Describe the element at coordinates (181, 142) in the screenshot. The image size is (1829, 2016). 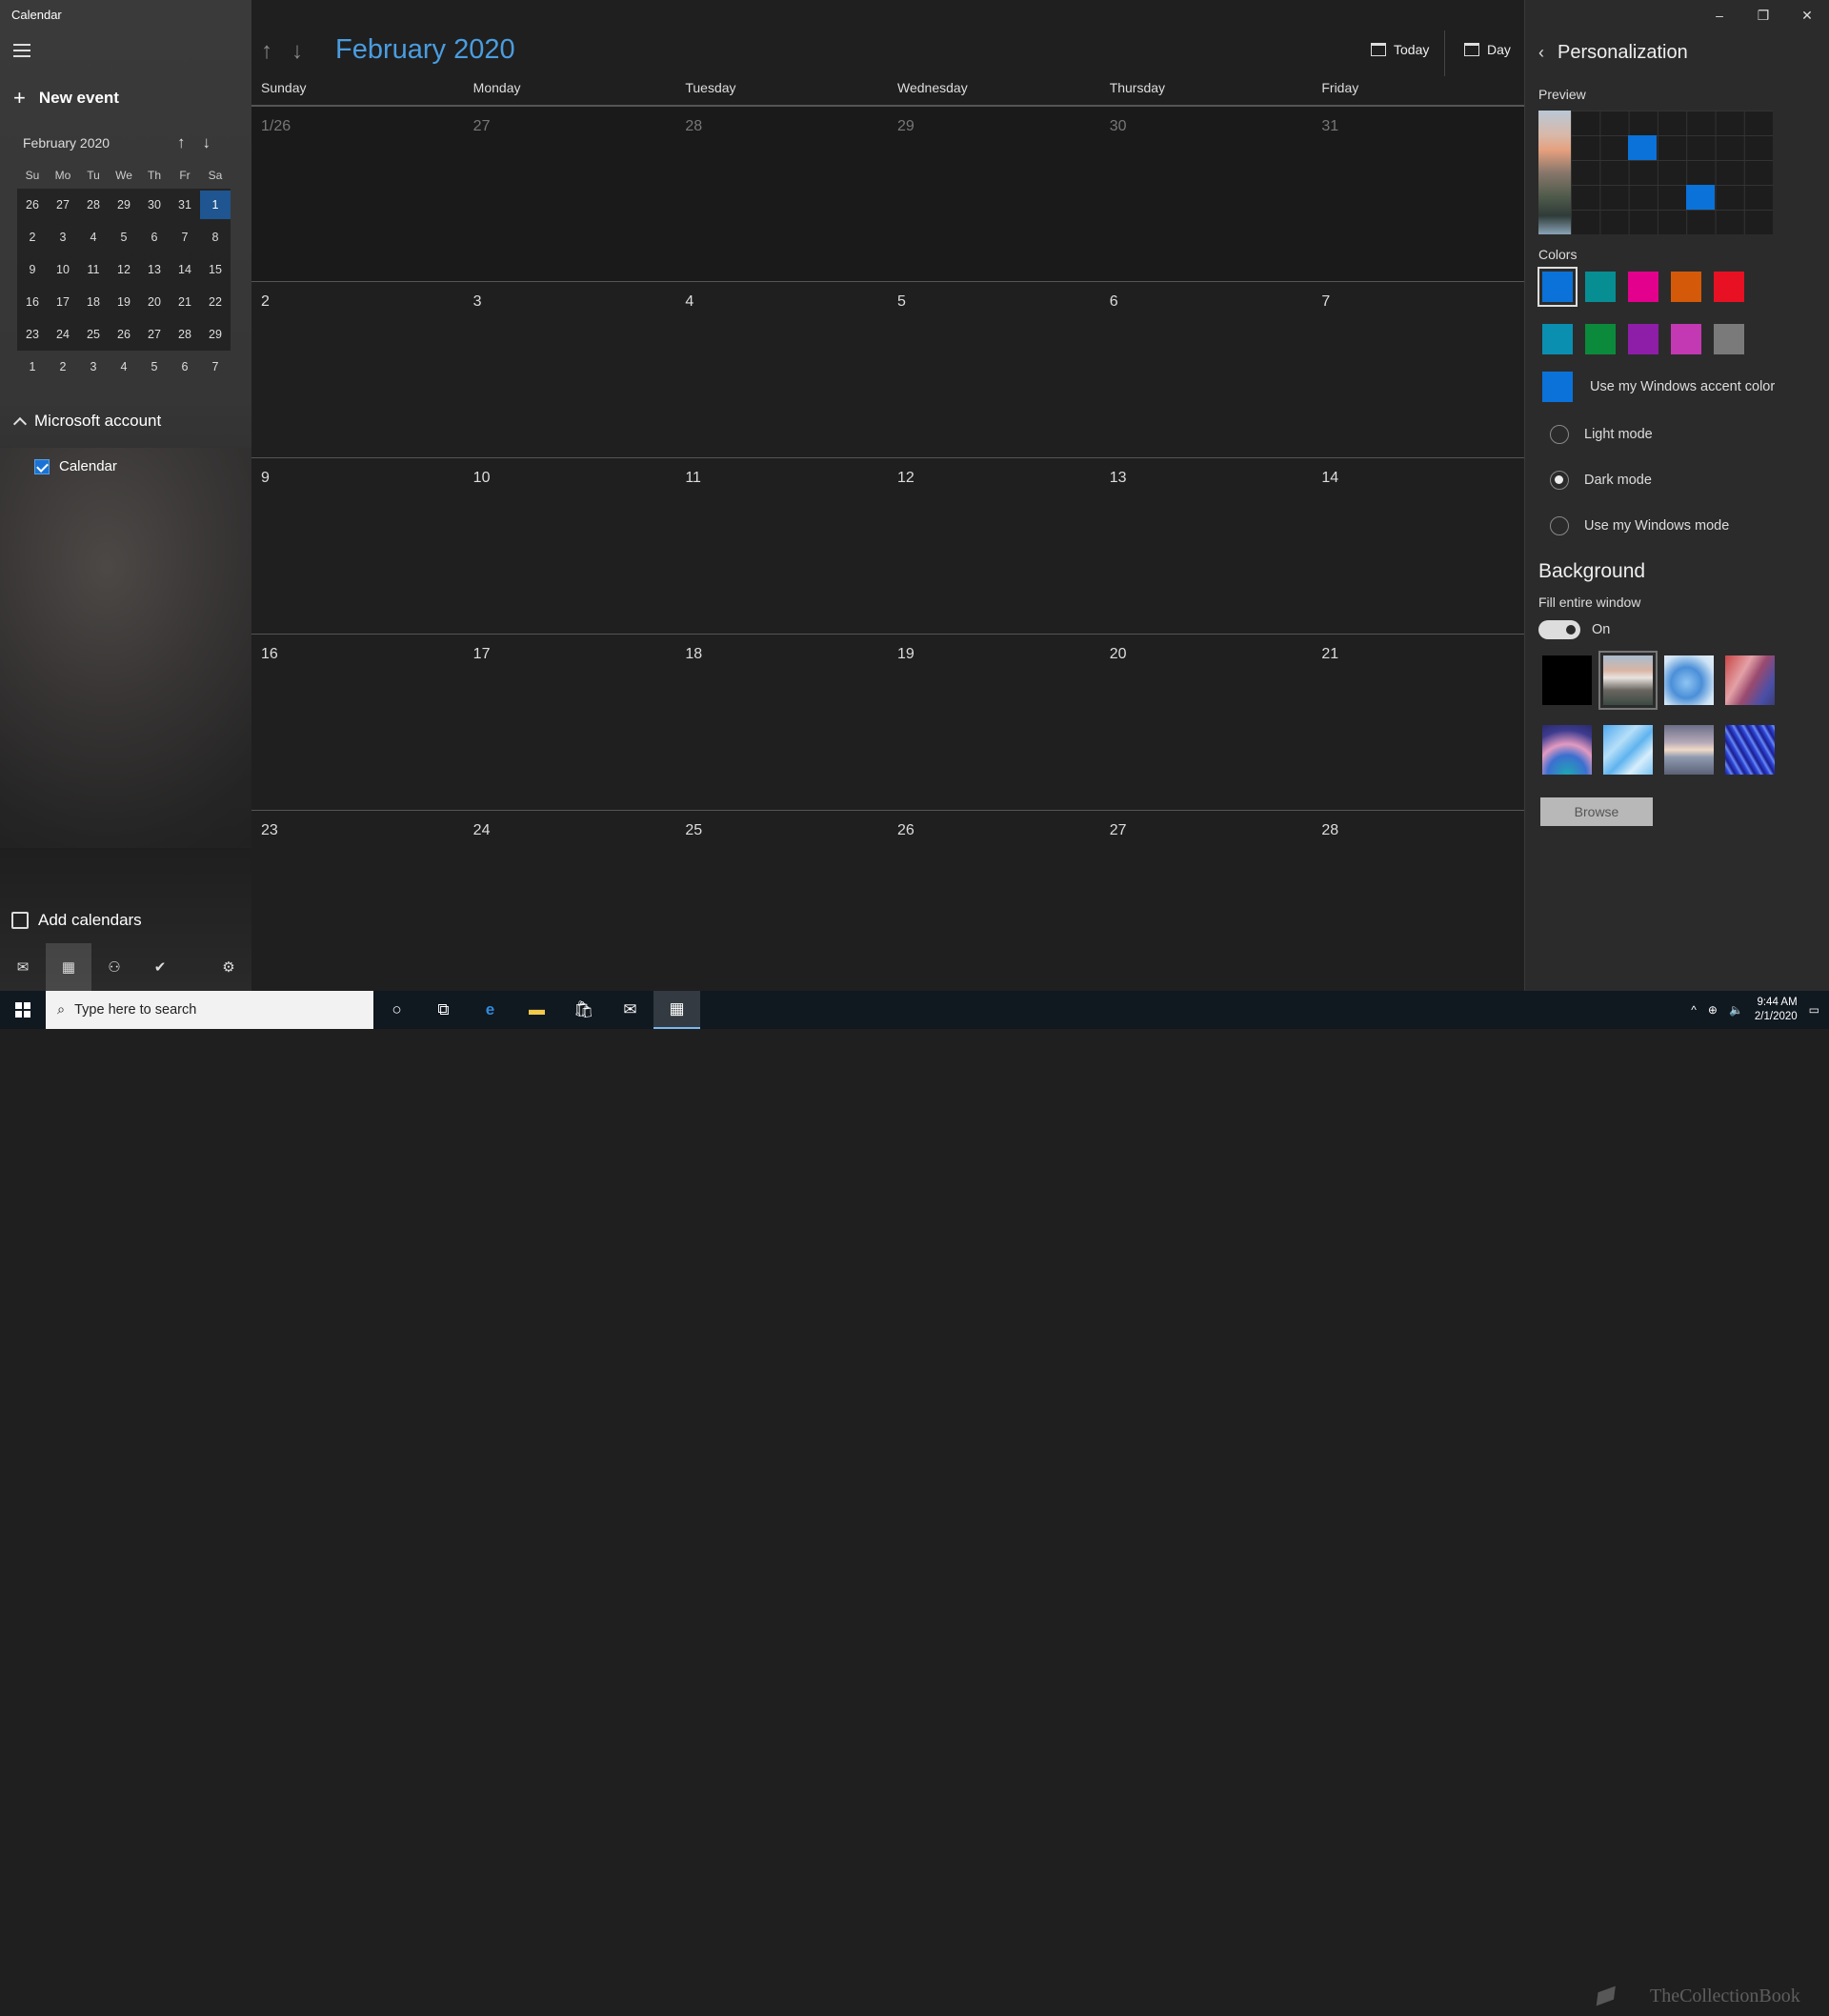
I see `mini-prev-arrow-icon: ↑` at that location.